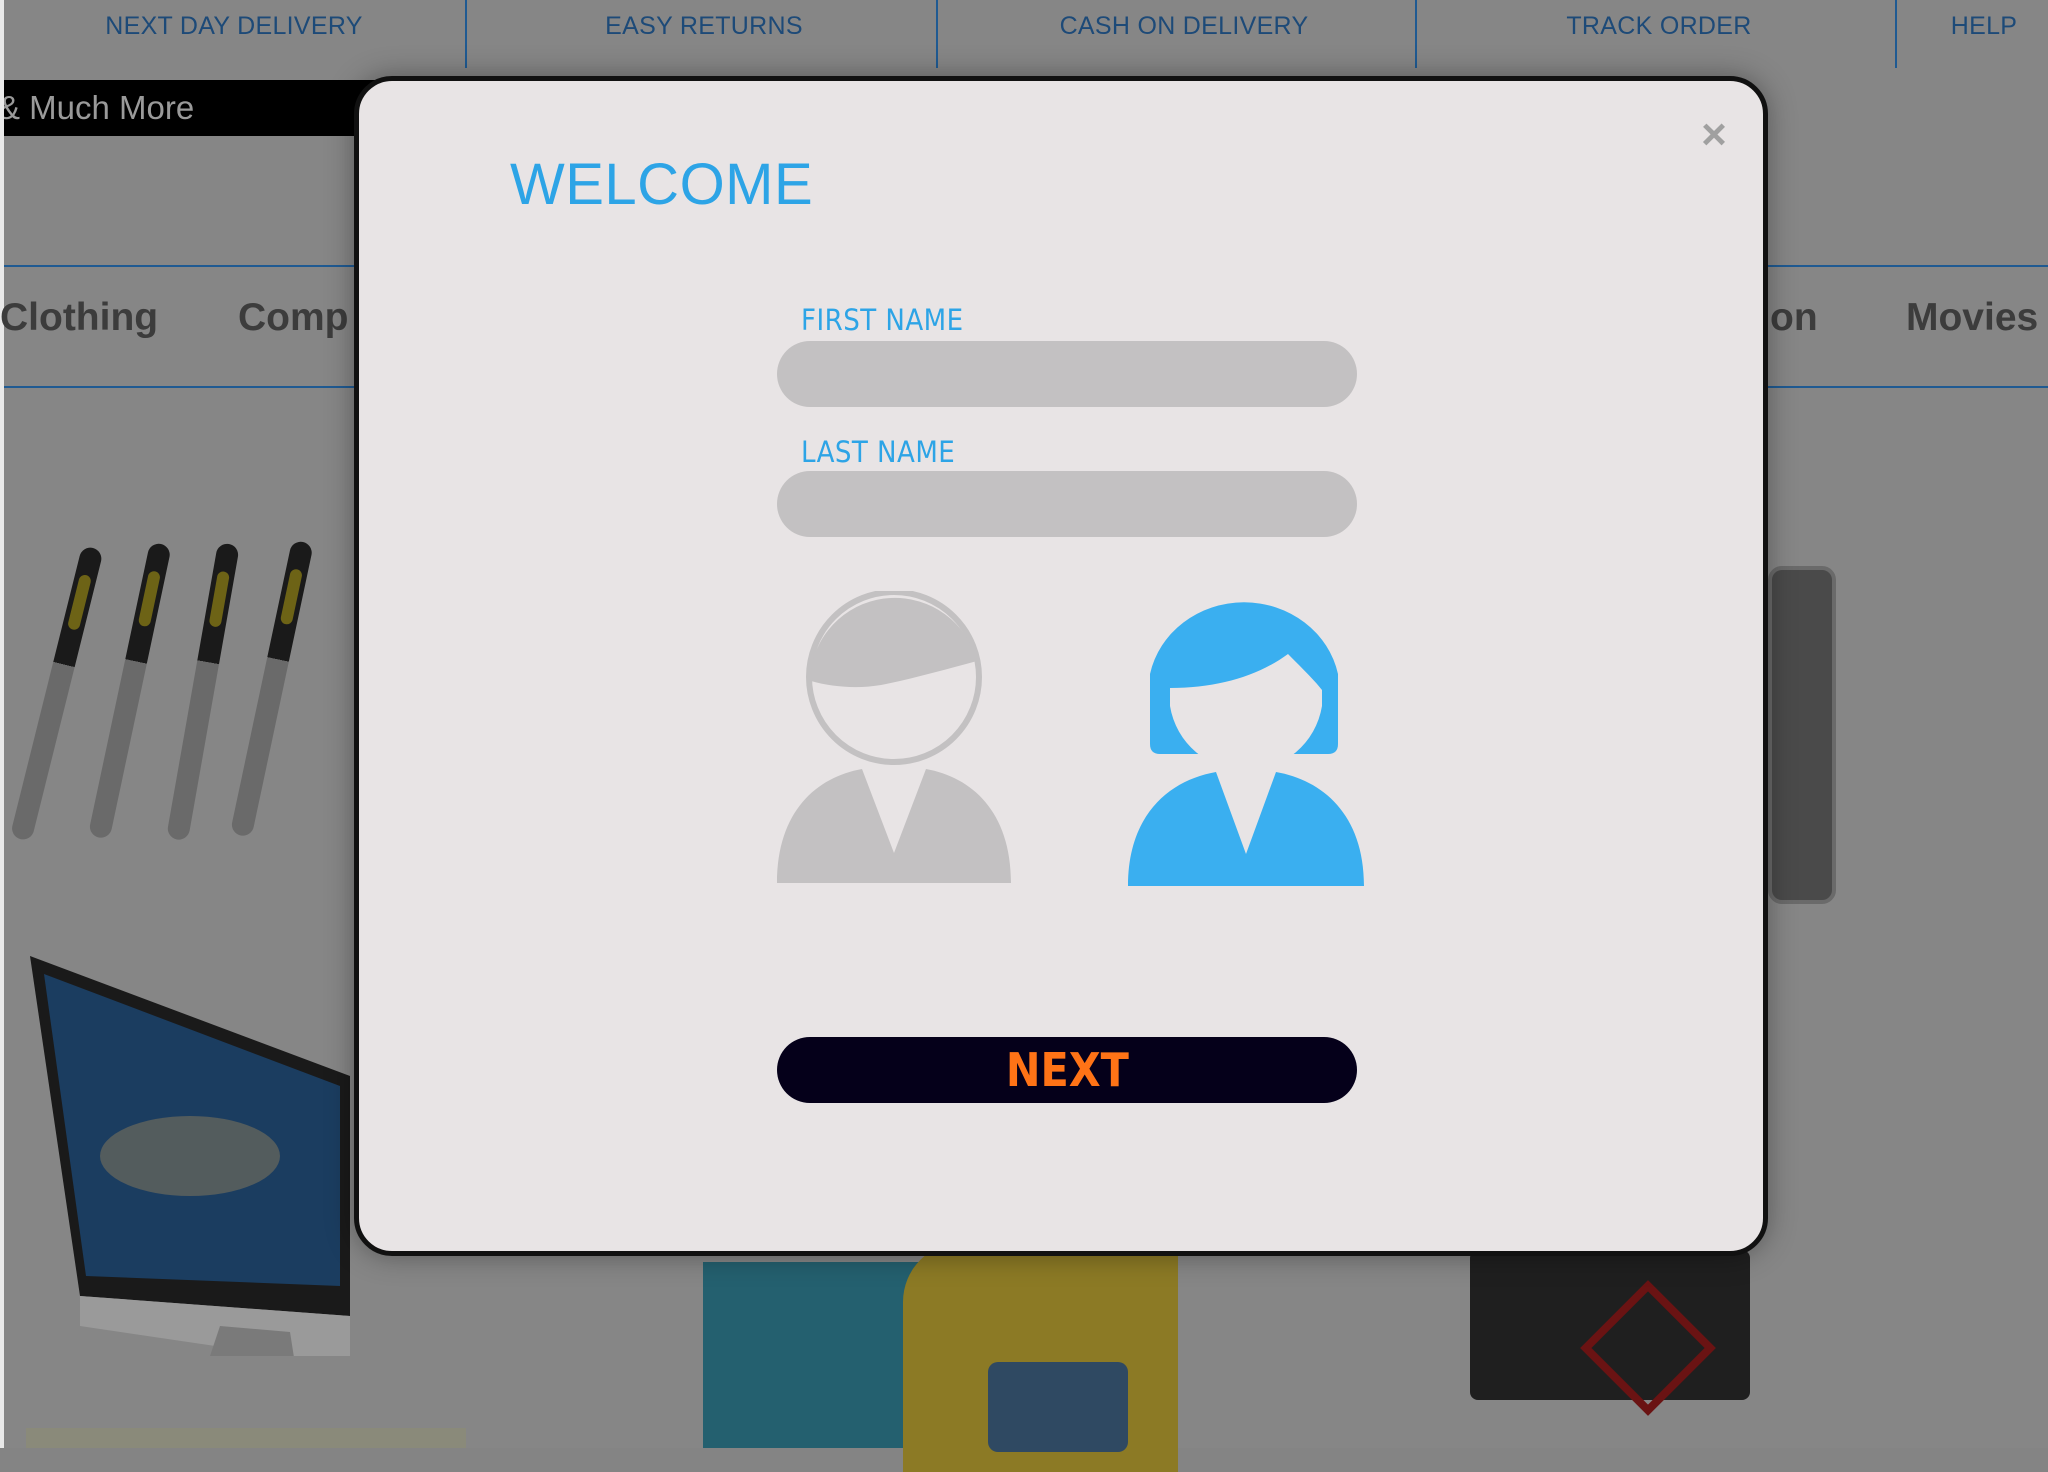 The height and width of the screenshot is (1472, 2048). I want to click on last-name-label: LAST NAME, so click(878, 452).